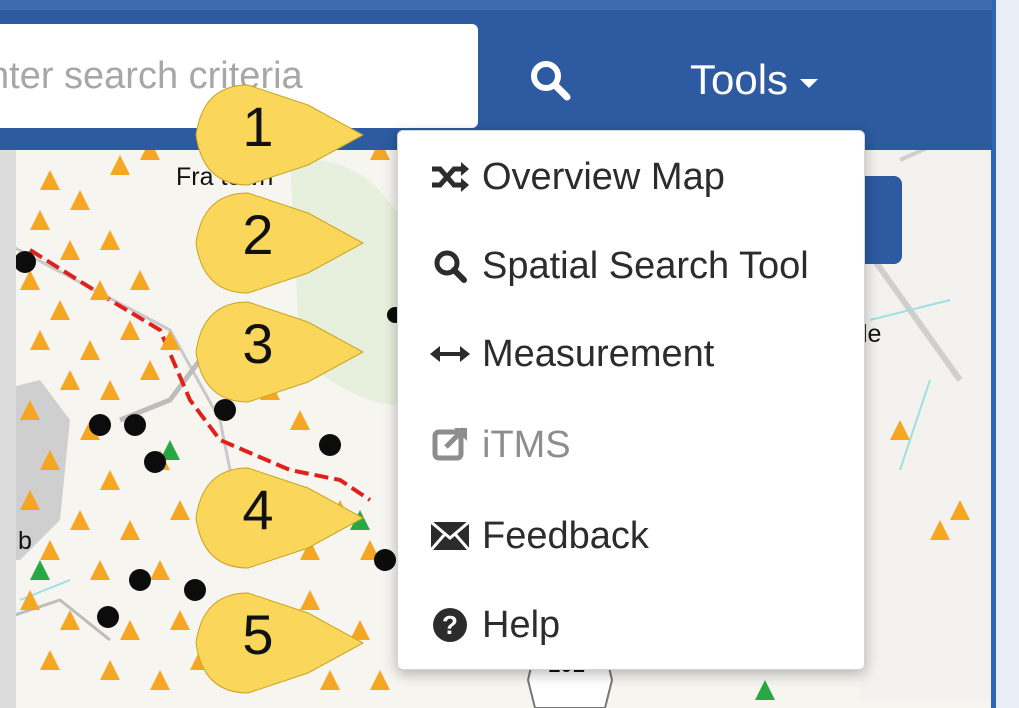  What do you see at coordinates (258, 343) in the screenshot?
I see `callout-number: 3` at bounding box center [258, 343].